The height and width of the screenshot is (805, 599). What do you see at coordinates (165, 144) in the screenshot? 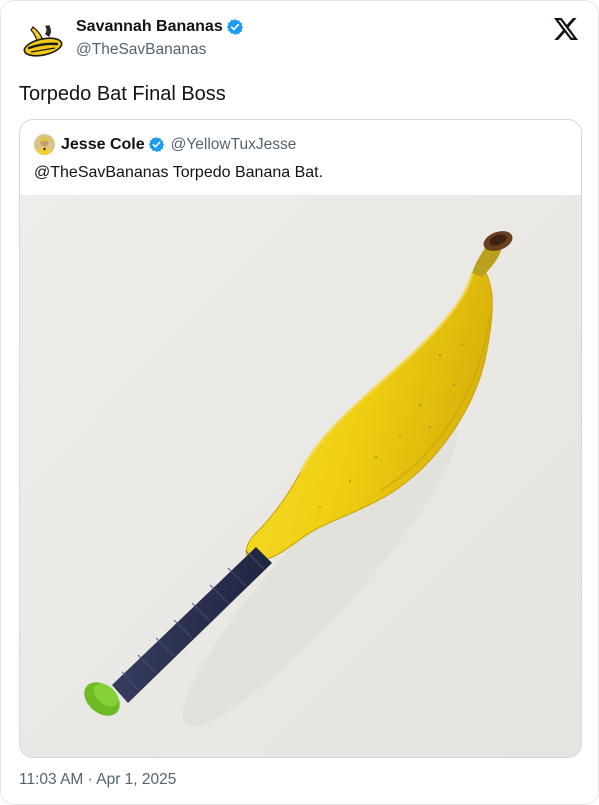
I see `quoted-tweet-header: Jesse Cole @YellowTuxJesse` at bounding box center [165, 144].